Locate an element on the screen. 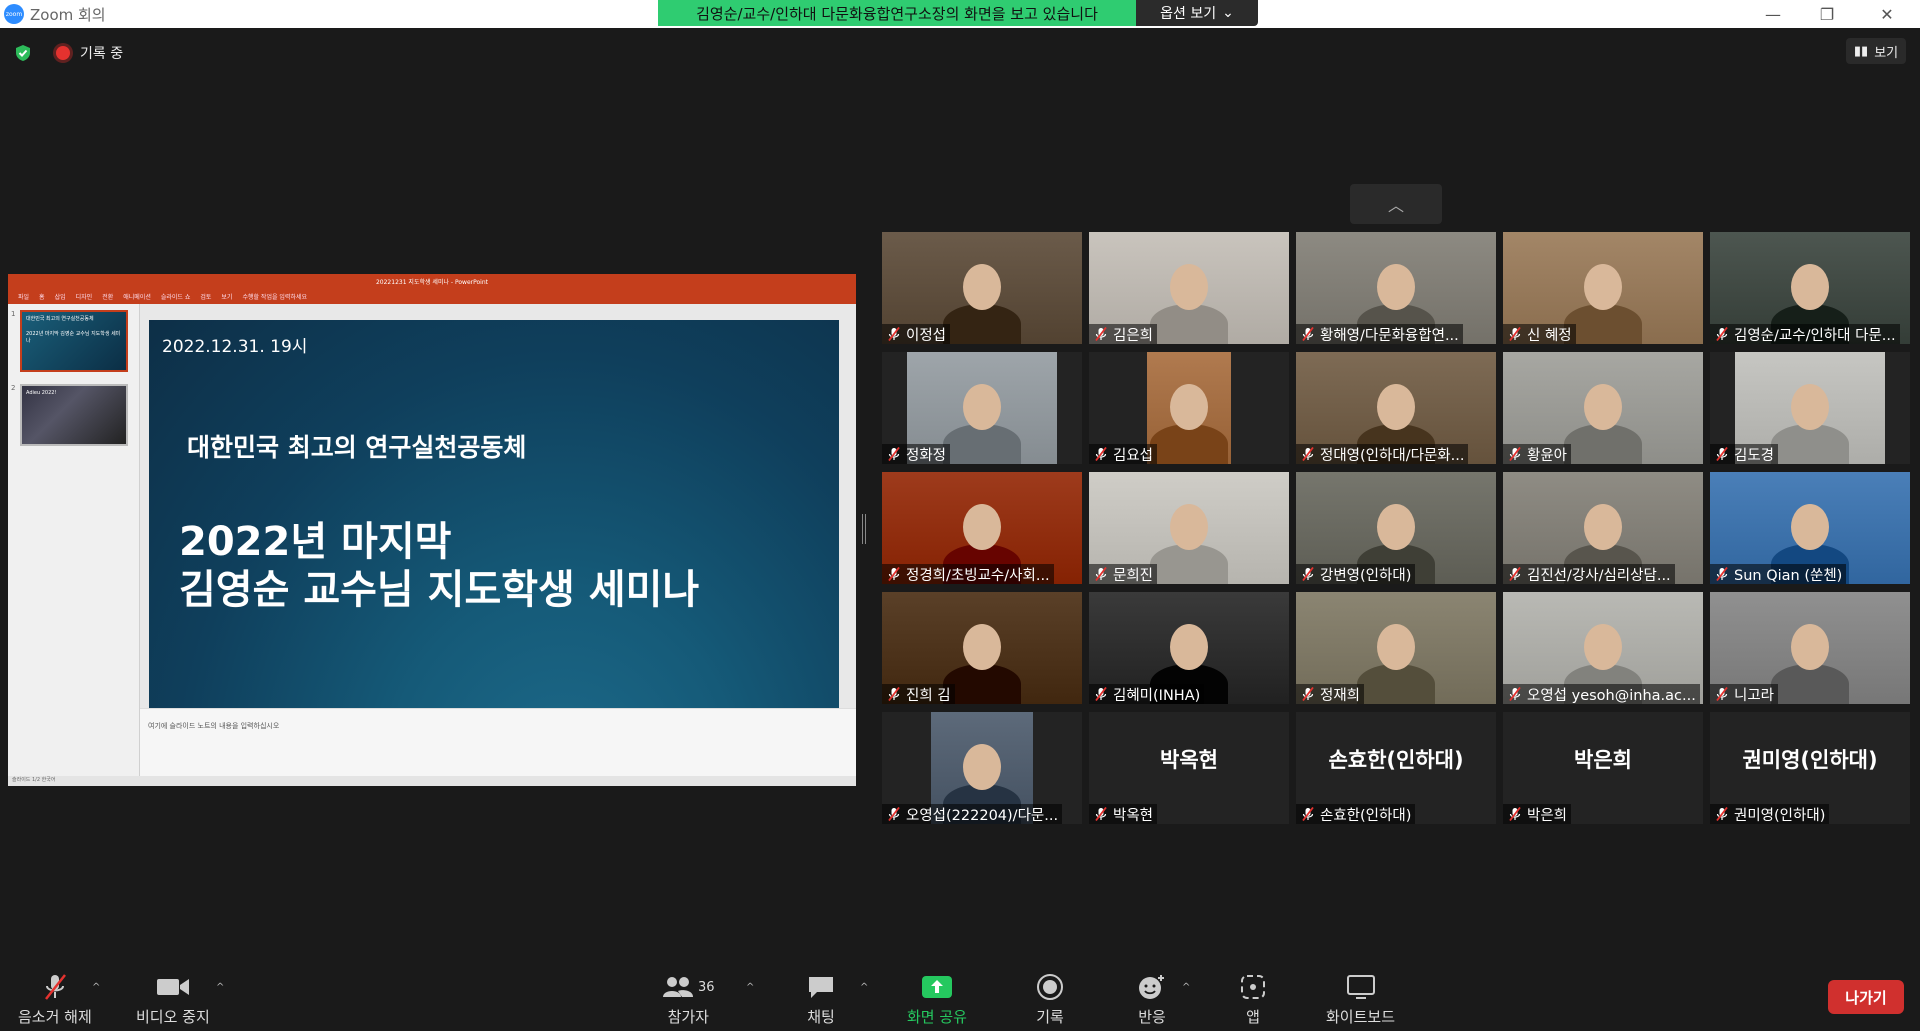 The height and width of the screenshot is (1031, 1920). reactions-options-caret: ^ is located at coordinates (1186, 987).